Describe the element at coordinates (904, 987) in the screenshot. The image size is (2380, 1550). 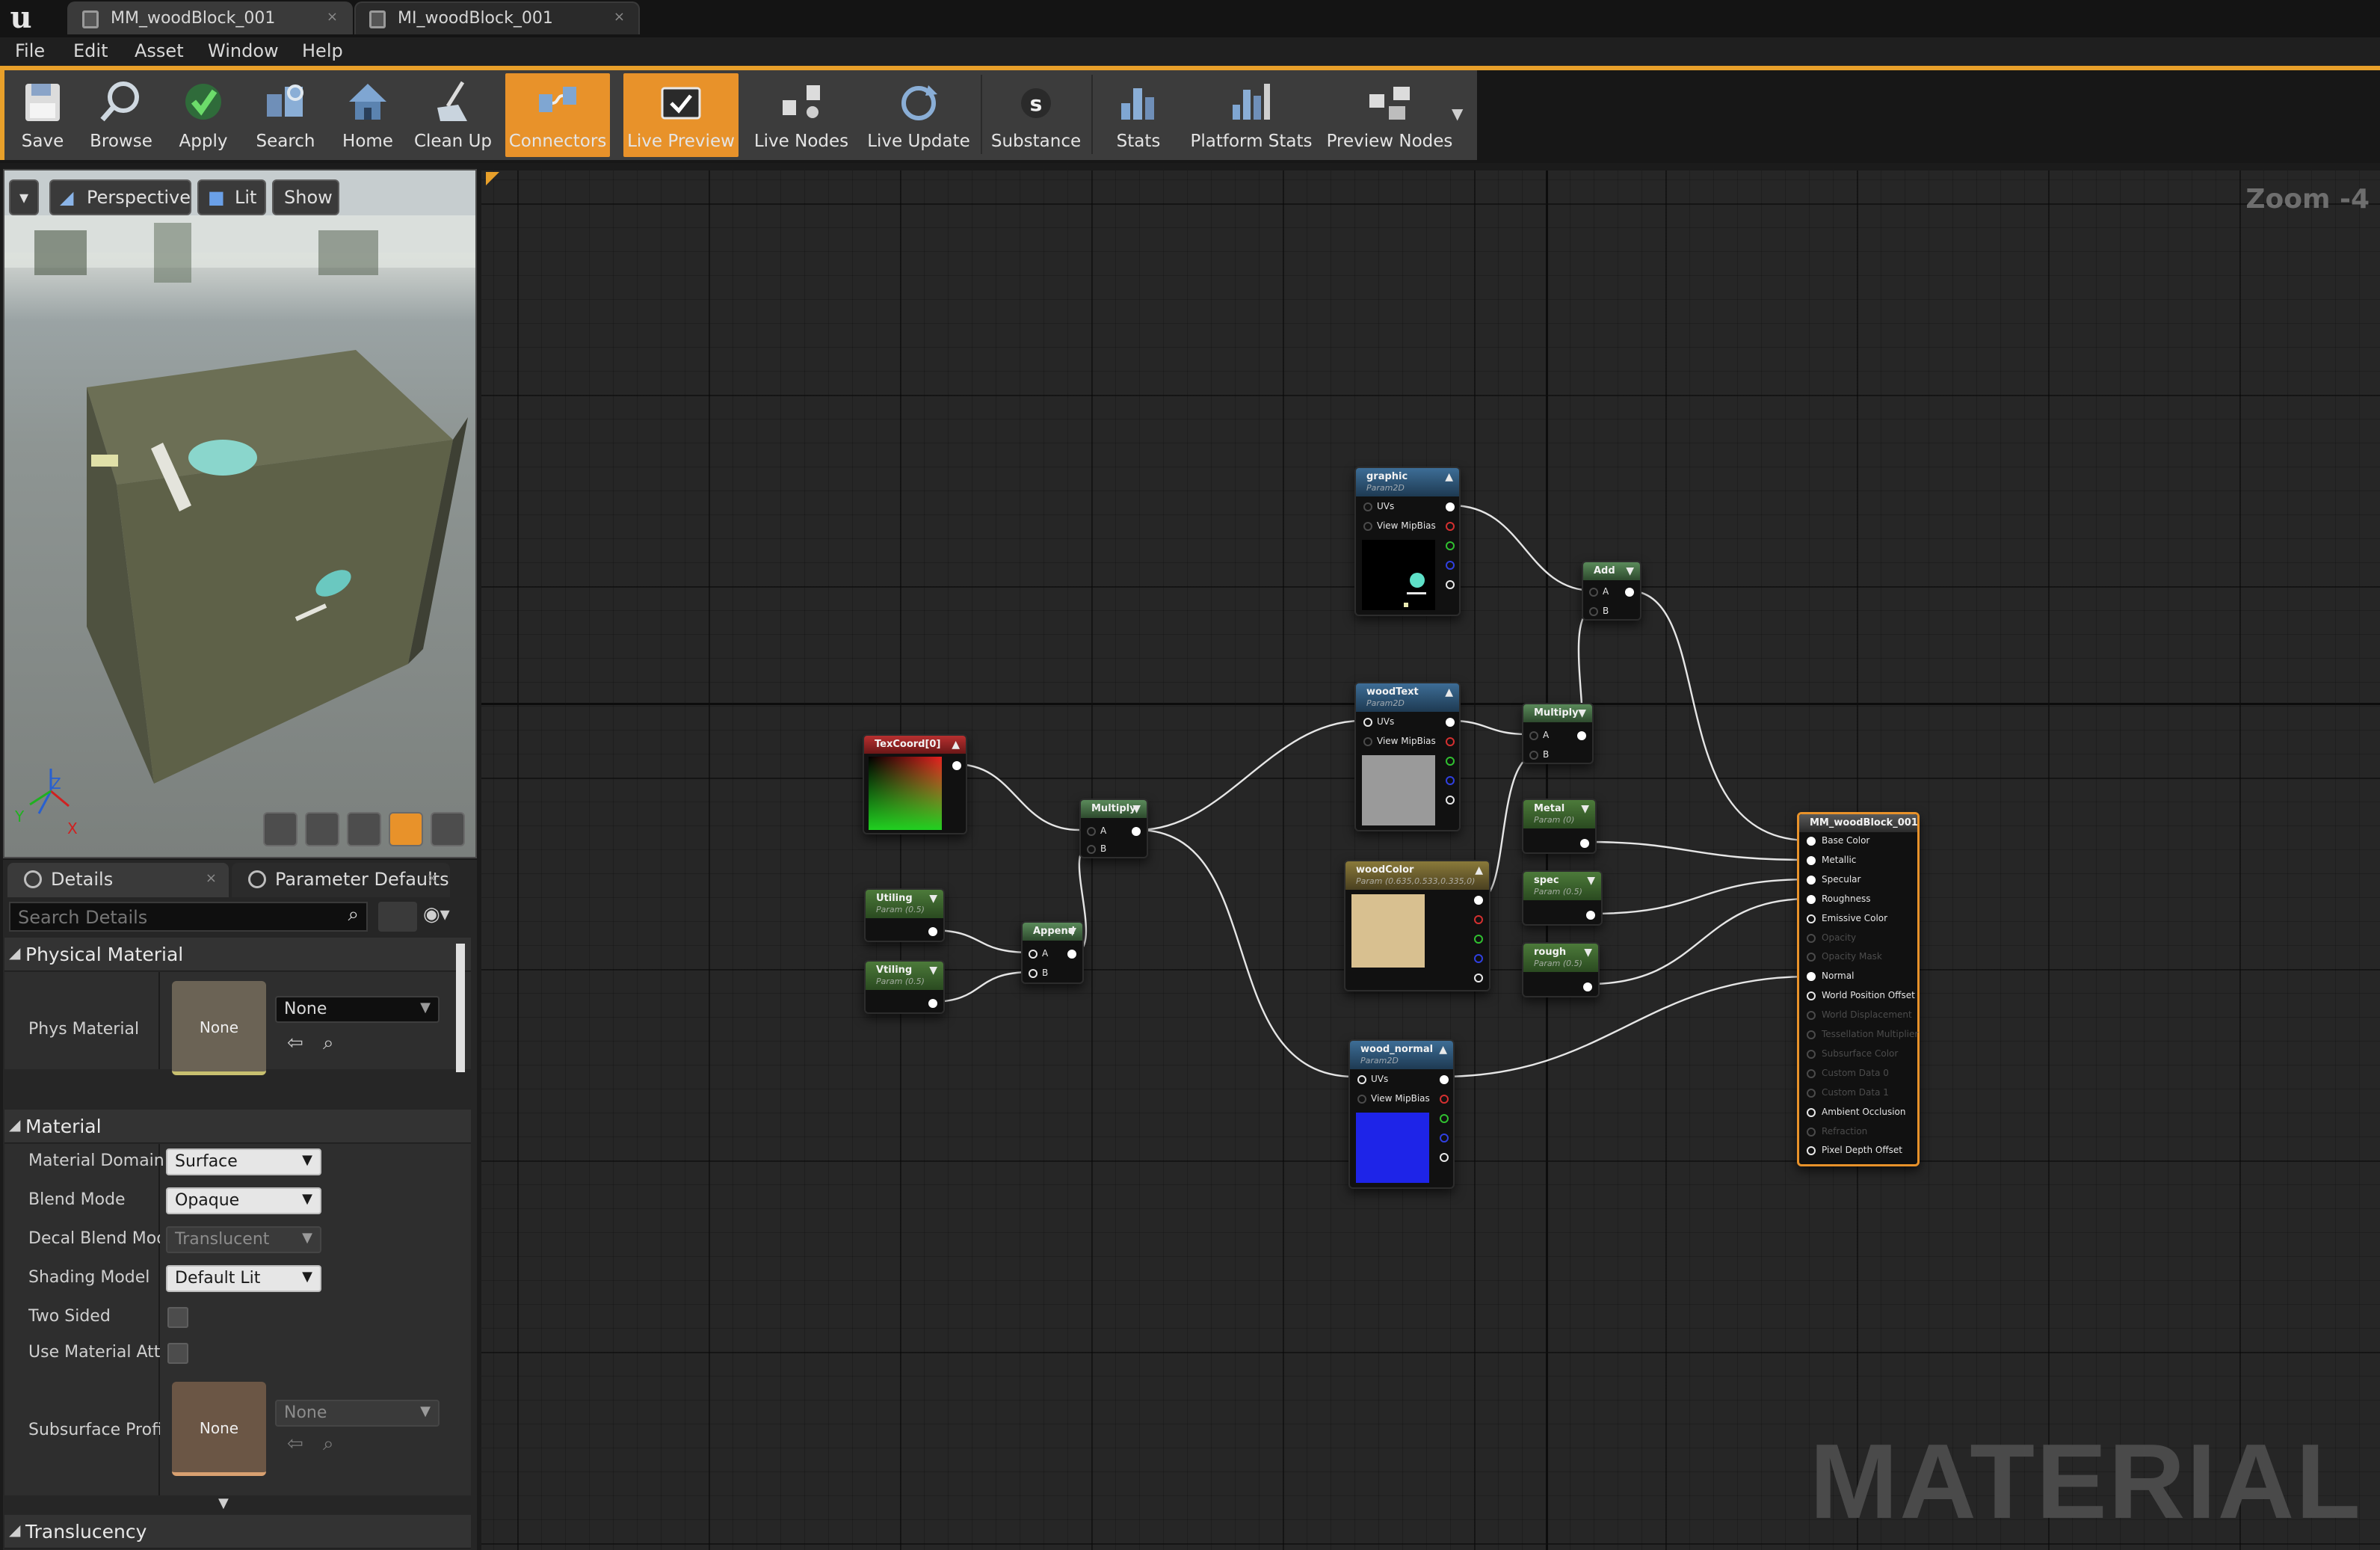
I see `scalar-param-vtiling: Vtiling Param (0.5) ▼` at that location.